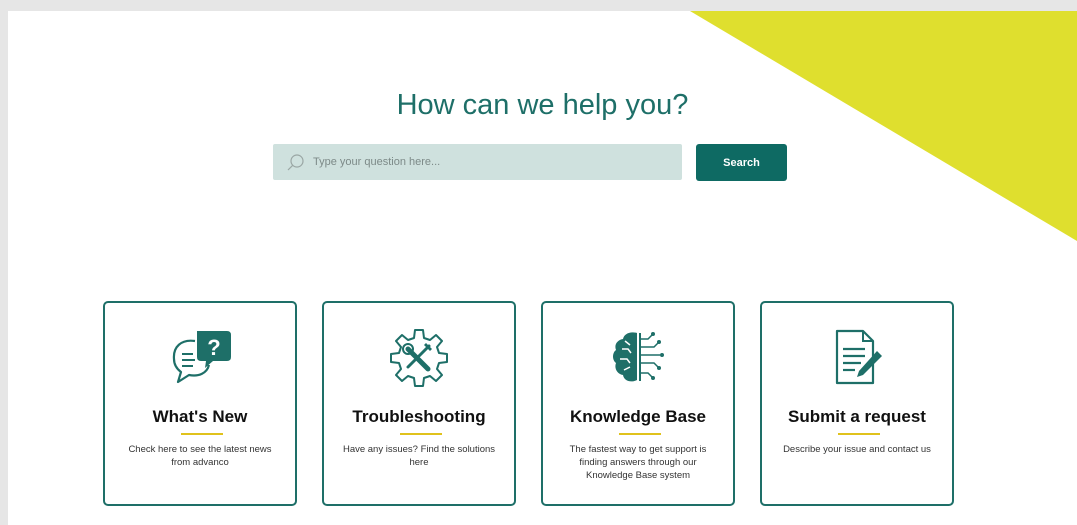  Describe the element at coordinates (542, 105) in the screenshot. I see `page-title: How can we help you?` at that location.